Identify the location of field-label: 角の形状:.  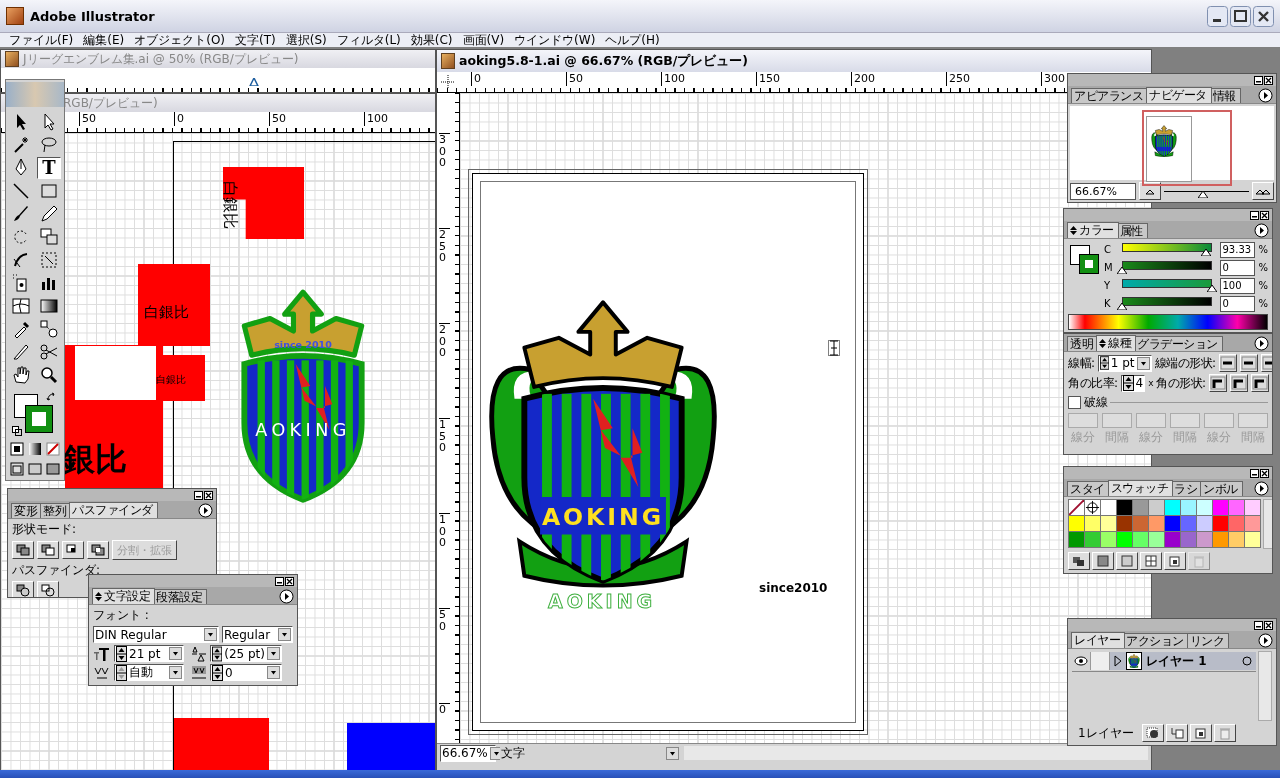
(1181, 383).